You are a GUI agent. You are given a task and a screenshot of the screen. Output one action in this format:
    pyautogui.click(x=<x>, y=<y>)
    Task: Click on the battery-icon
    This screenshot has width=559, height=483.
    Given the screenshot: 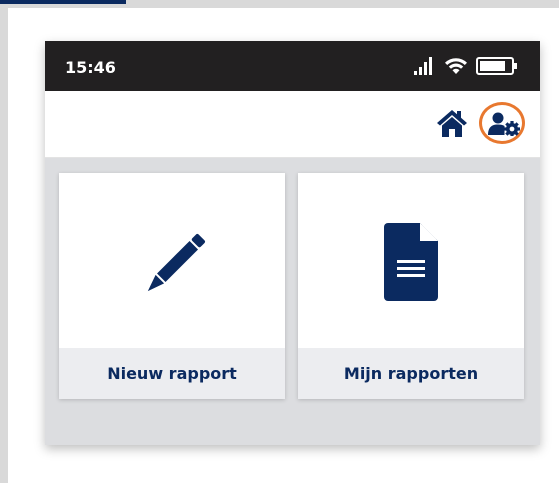 What is the action you would take?
    pyautogui.click(x=496, y=66)
    